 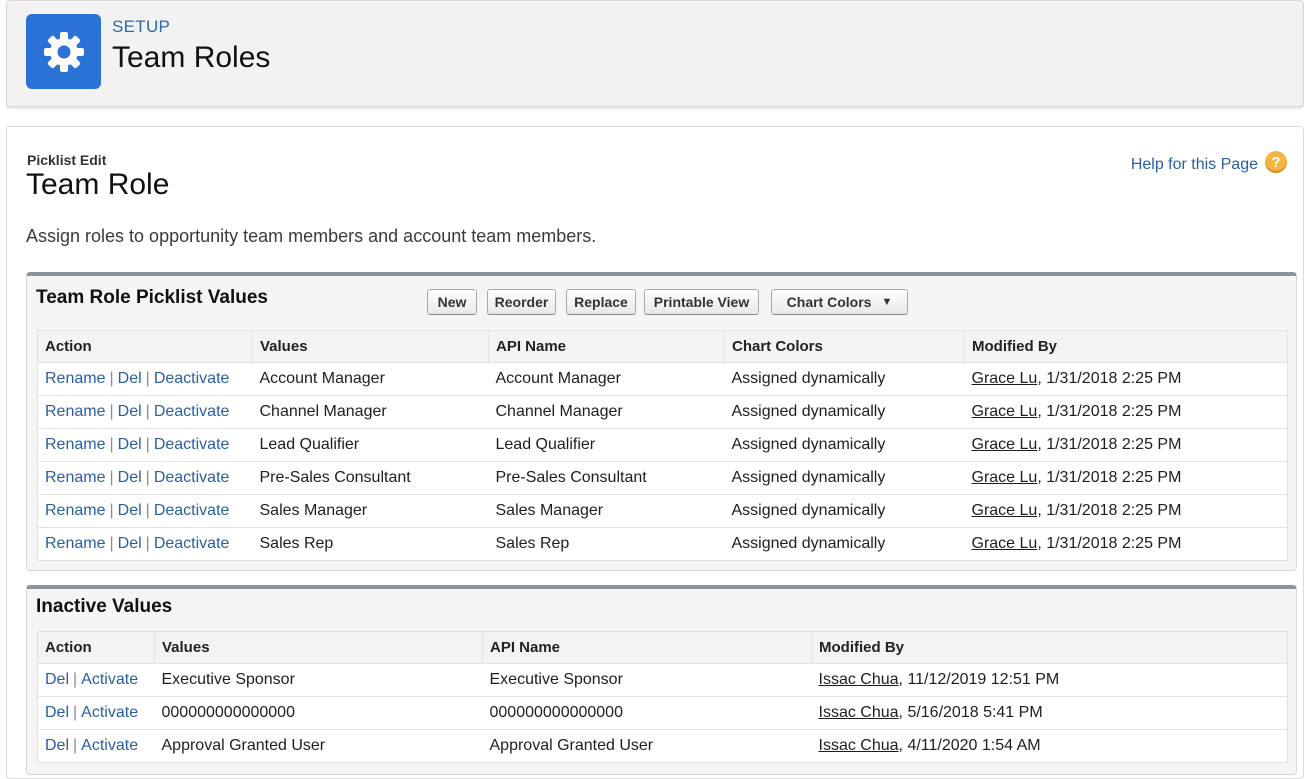 What do you see at coordinates (370, 511) in the screenshot?
I see `value-cell: Sales Manager` at bounding box center [370, 511].